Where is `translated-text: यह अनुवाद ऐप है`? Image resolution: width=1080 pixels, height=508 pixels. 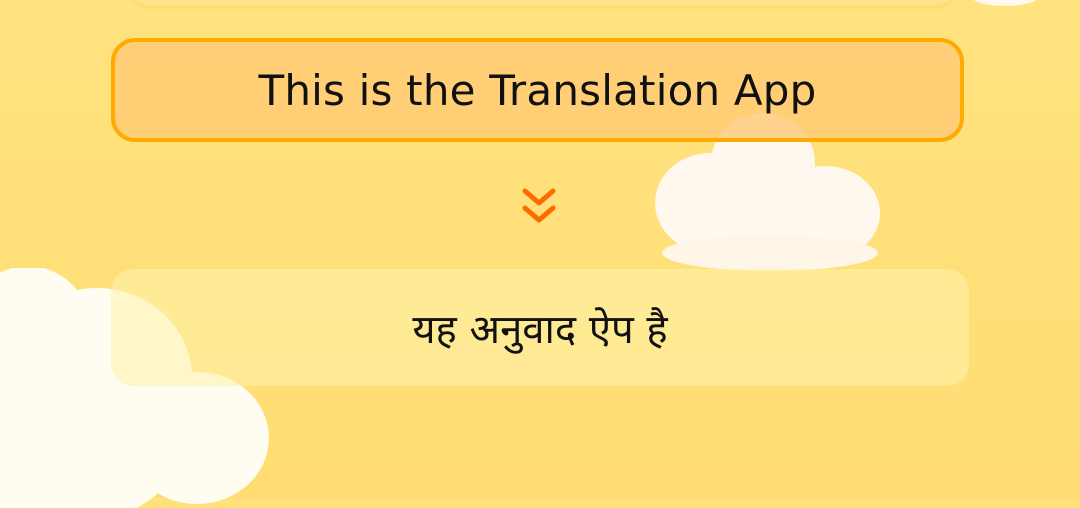 translated-text: यह अनुवाद ऐप है is located at coordinates (540, 330).